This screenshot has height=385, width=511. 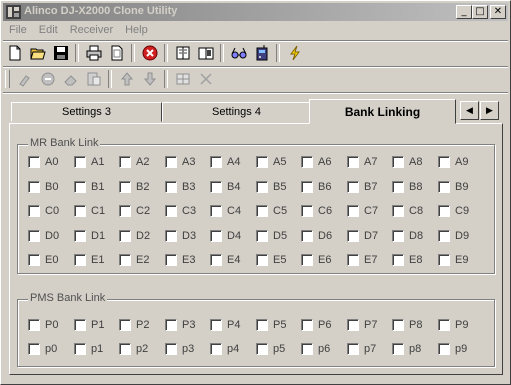 I want to click on bank-checkbox: E7, so click(x=362, y=261).